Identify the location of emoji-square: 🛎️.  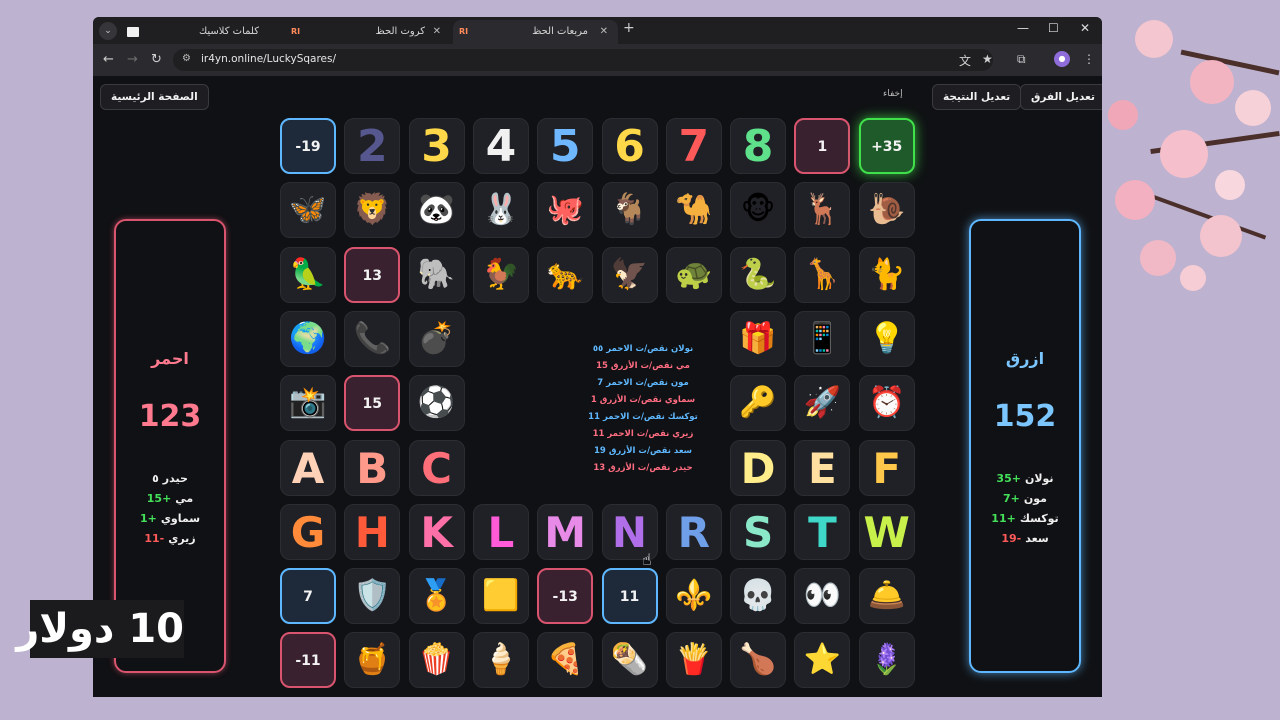
(886, 596).